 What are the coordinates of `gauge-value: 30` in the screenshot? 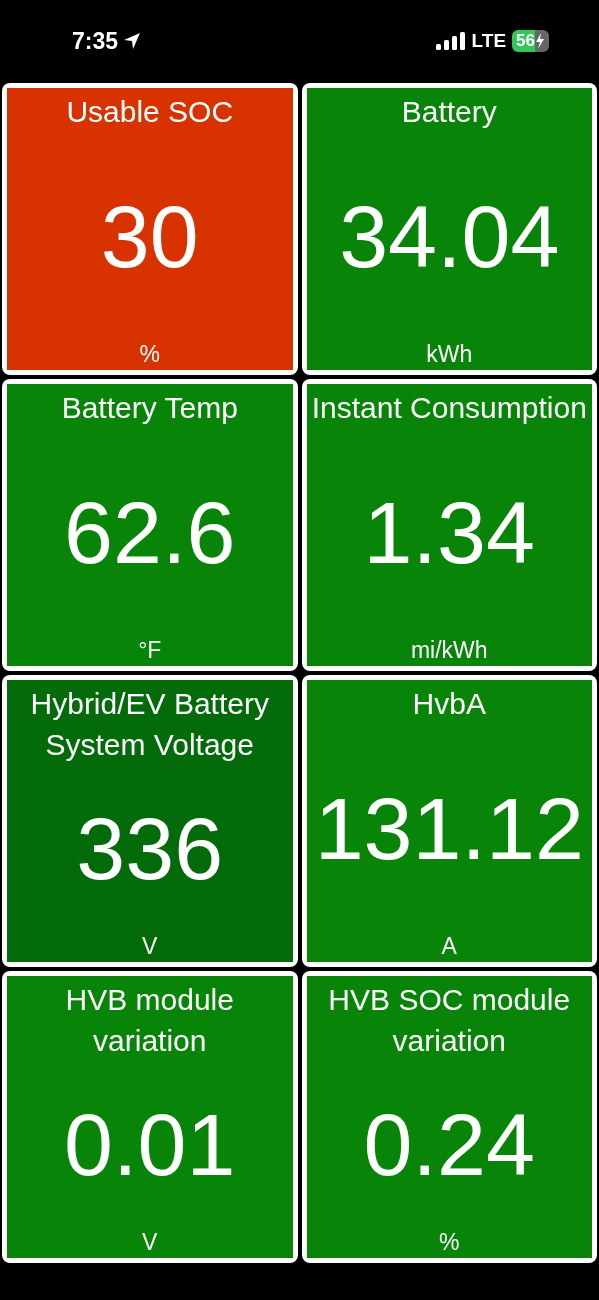 It's located at (149, 236).